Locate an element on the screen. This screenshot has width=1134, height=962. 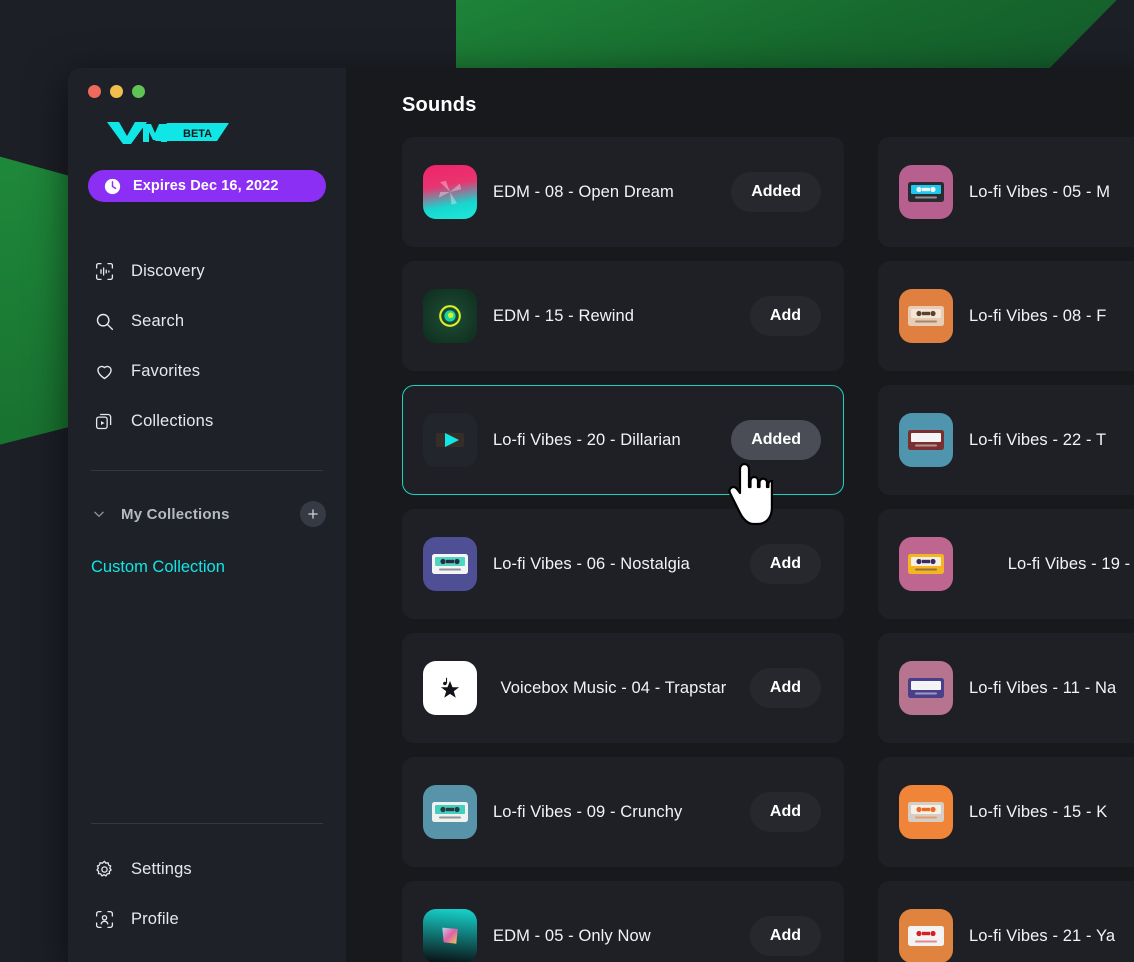
sound-card: Lo-fi Vibes - 11 - NaAdd is located at coordinates (1006, 688).